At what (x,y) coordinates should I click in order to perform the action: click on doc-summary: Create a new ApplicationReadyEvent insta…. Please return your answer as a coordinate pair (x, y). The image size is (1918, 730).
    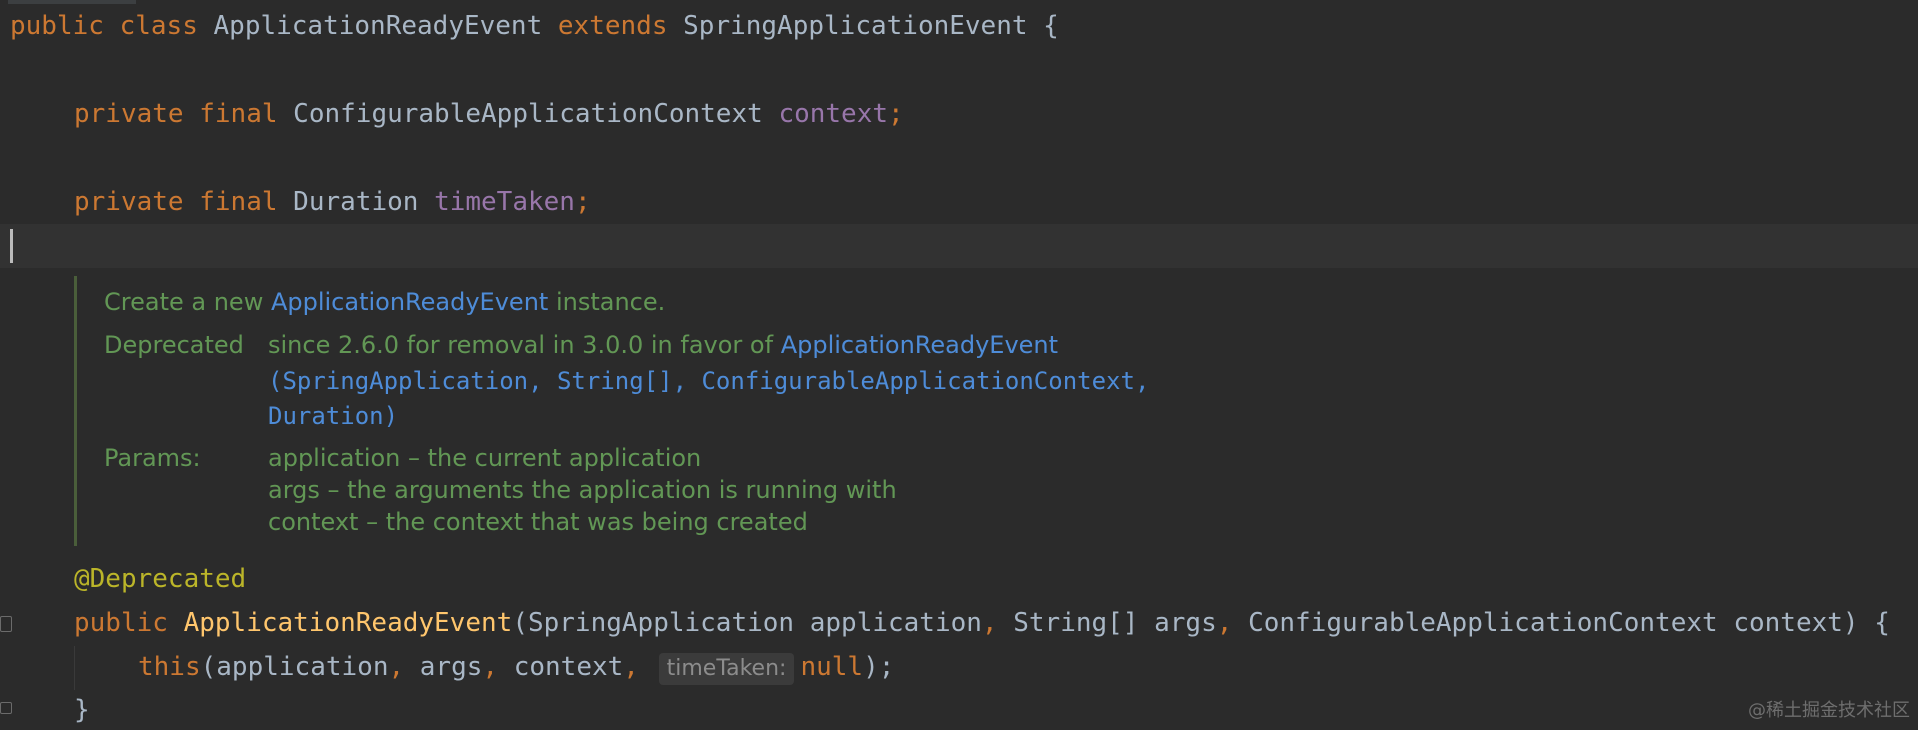
    Looking at the image, I should click on (385, 302).